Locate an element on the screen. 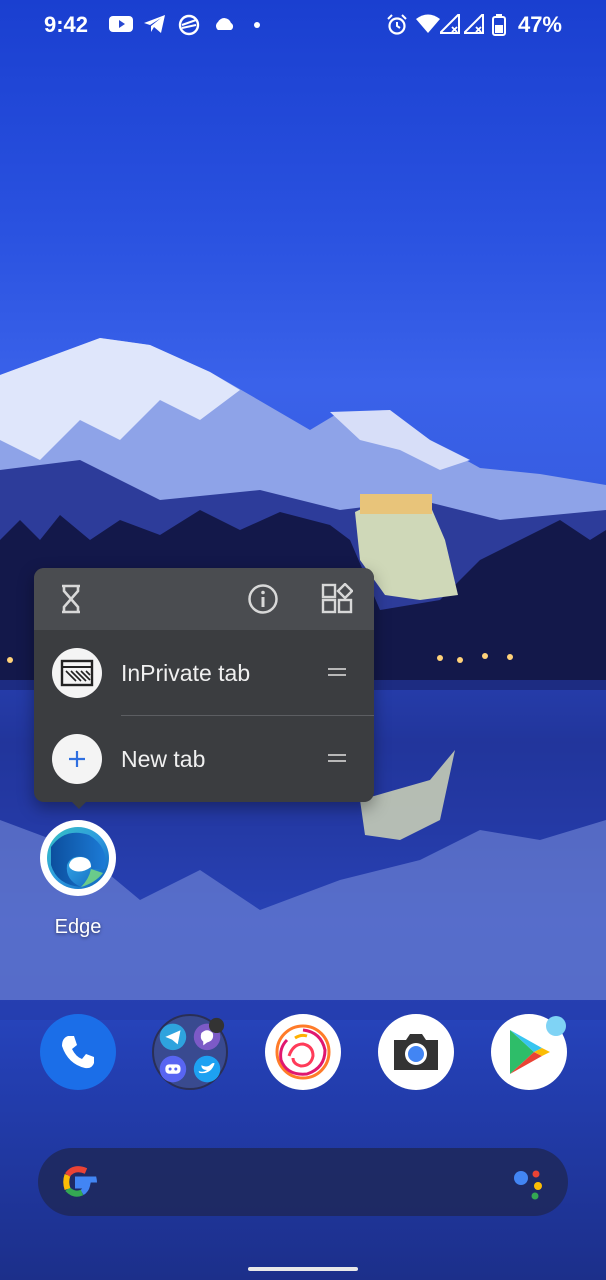 The image size is (606, 1280). phone-icon is located at coordinates (78, 1052).